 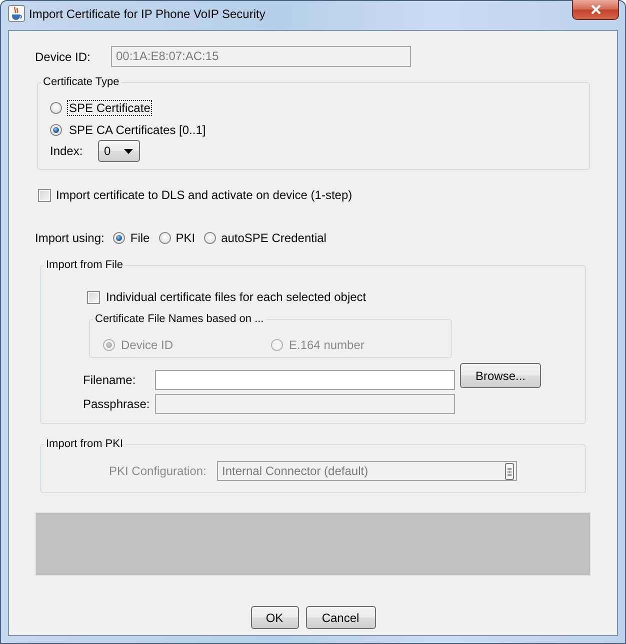 I want to click on device-id-label: Device ID:, so click(x=63, y=57).